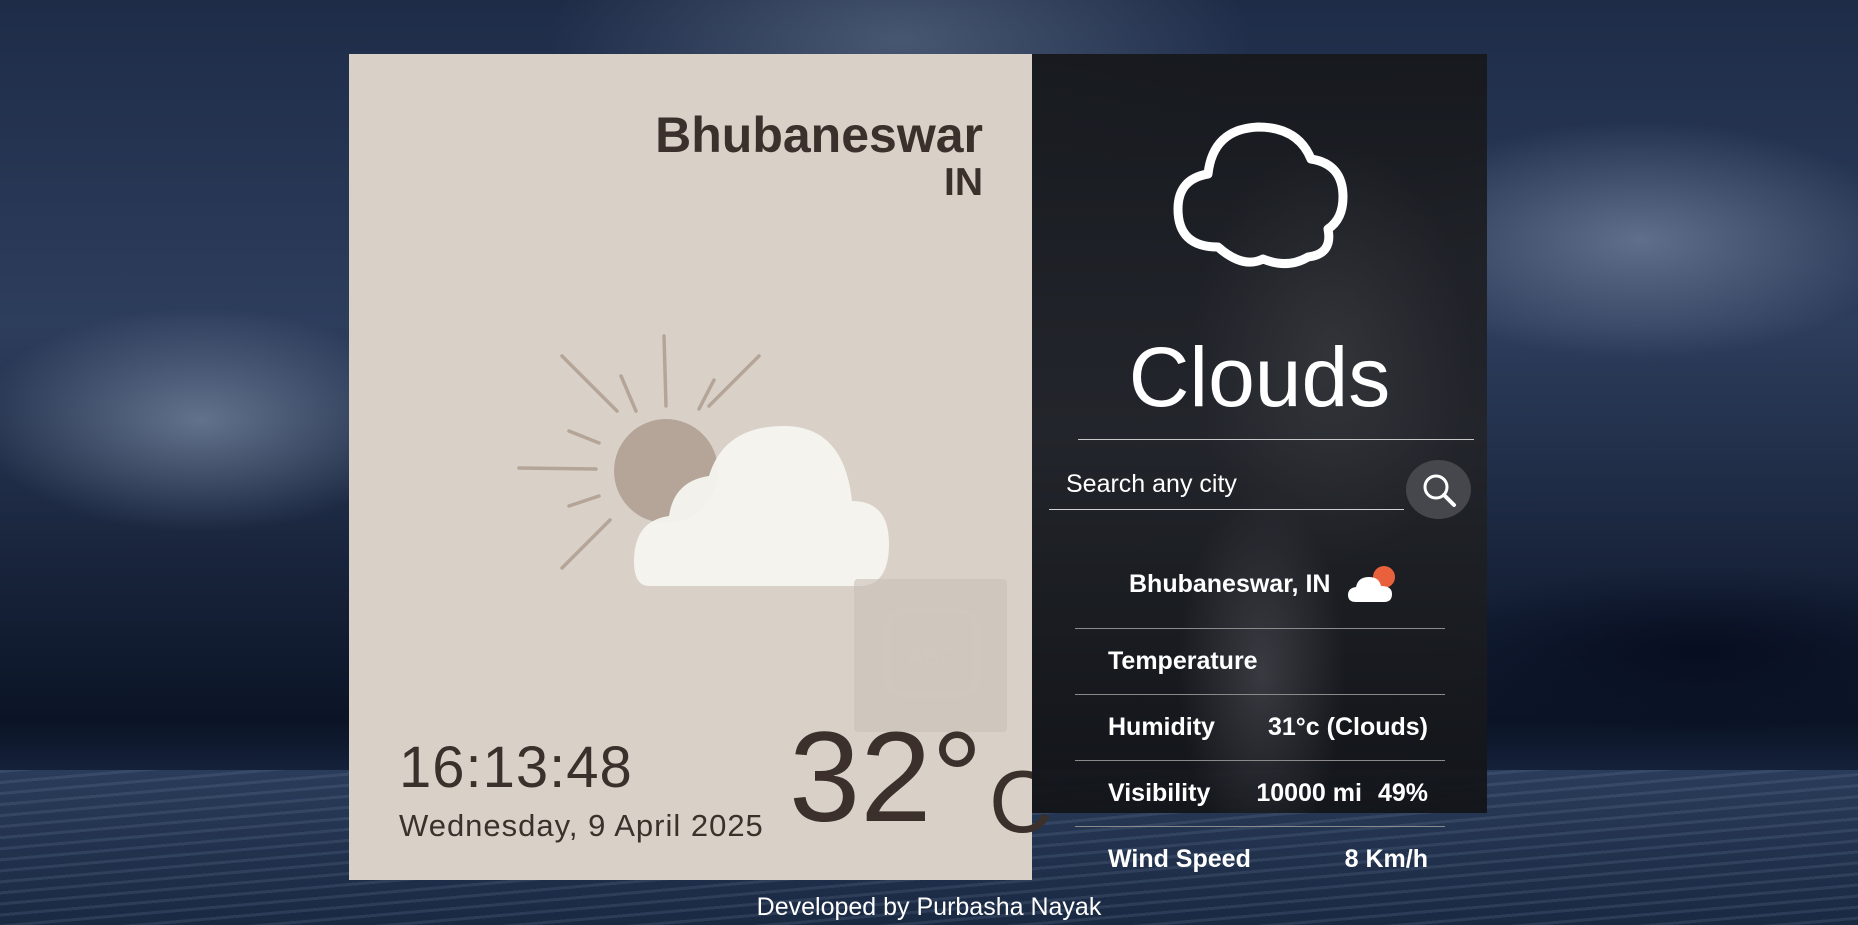 This screenshot has height=925, width=1858. Describe the element at coordinates (1161, 727) in the screenshot. I see `stat-label: Humidity` at that location.